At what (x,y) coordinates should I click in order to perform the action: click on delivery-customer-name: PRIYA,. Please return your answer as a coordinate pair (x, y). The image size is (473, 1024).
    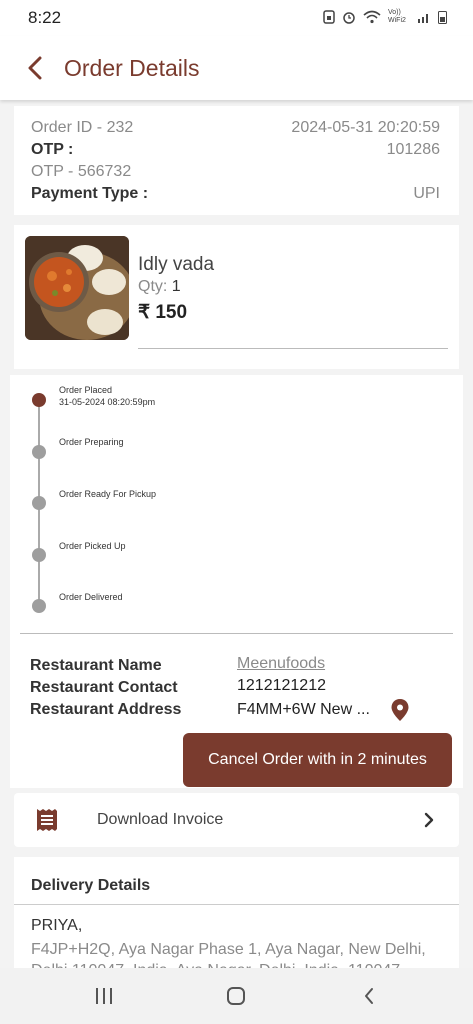
    Looking at the image, I should click on (57, 925).